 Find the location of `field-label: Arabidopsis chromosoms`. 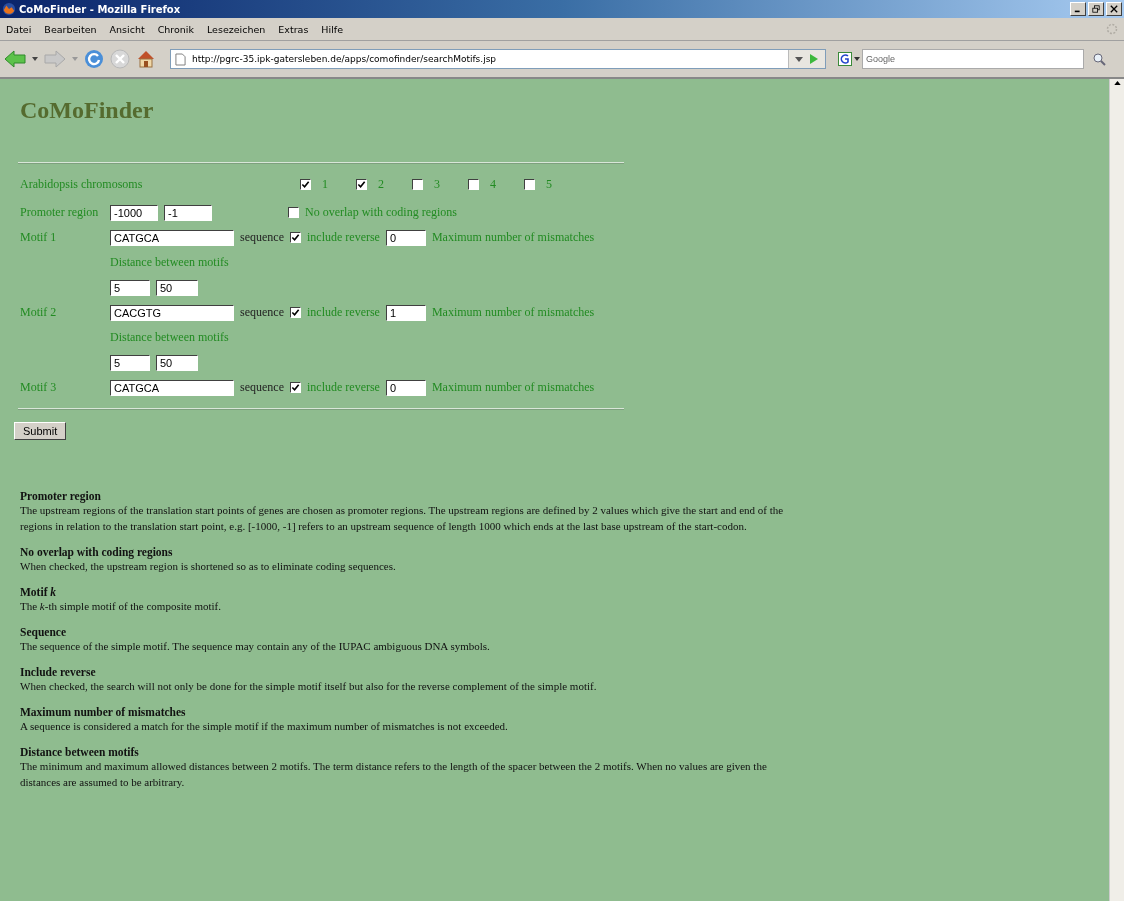

field-label: Arabidopsis chromosoms is located at coordinates (82, 184).